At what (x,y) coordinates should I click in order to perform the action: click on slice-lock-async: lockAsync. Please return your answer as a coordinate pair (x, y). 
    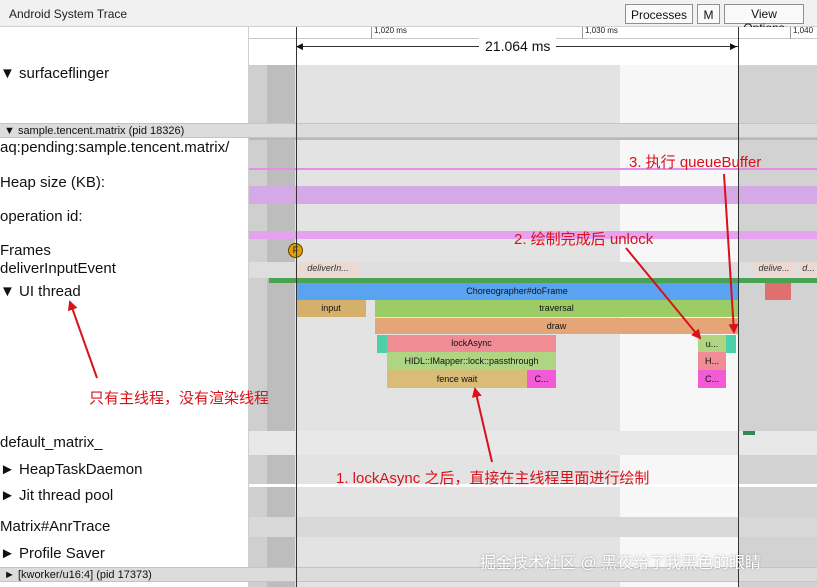
    Looking at the image, I should click on (471, 343).